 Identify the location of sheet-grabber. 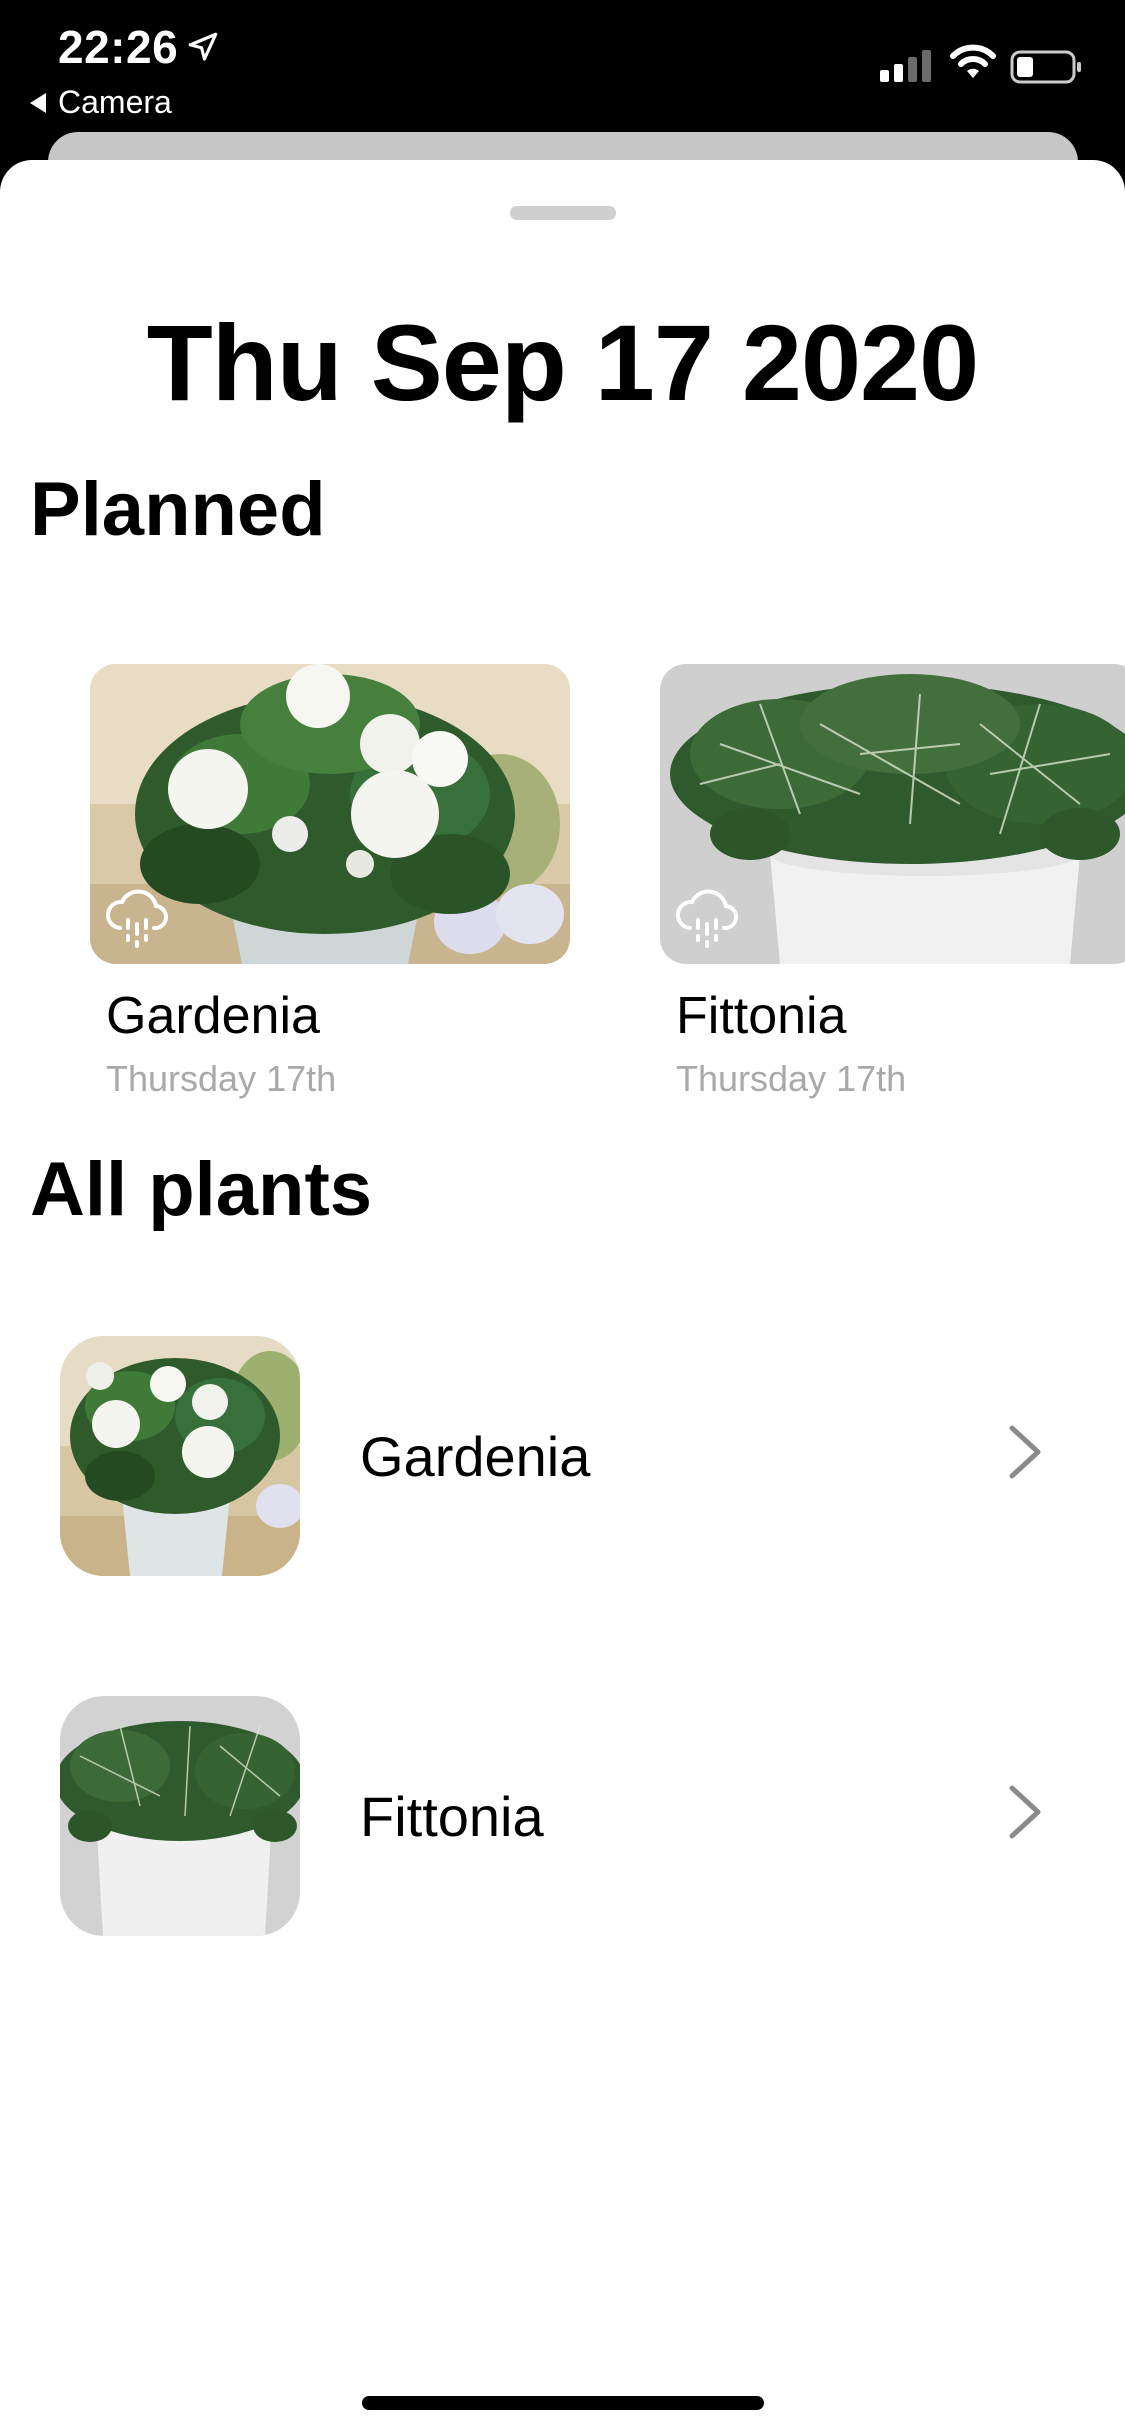
(563, 213).